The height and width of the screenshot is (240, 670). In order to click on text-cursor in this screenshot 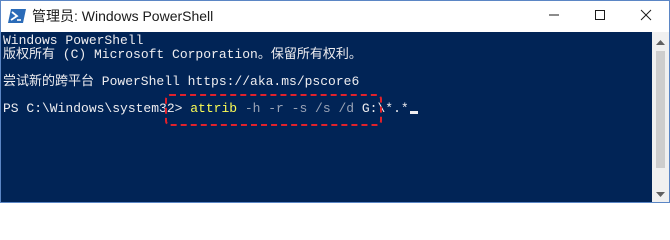, I will do `click(413, 112)`.